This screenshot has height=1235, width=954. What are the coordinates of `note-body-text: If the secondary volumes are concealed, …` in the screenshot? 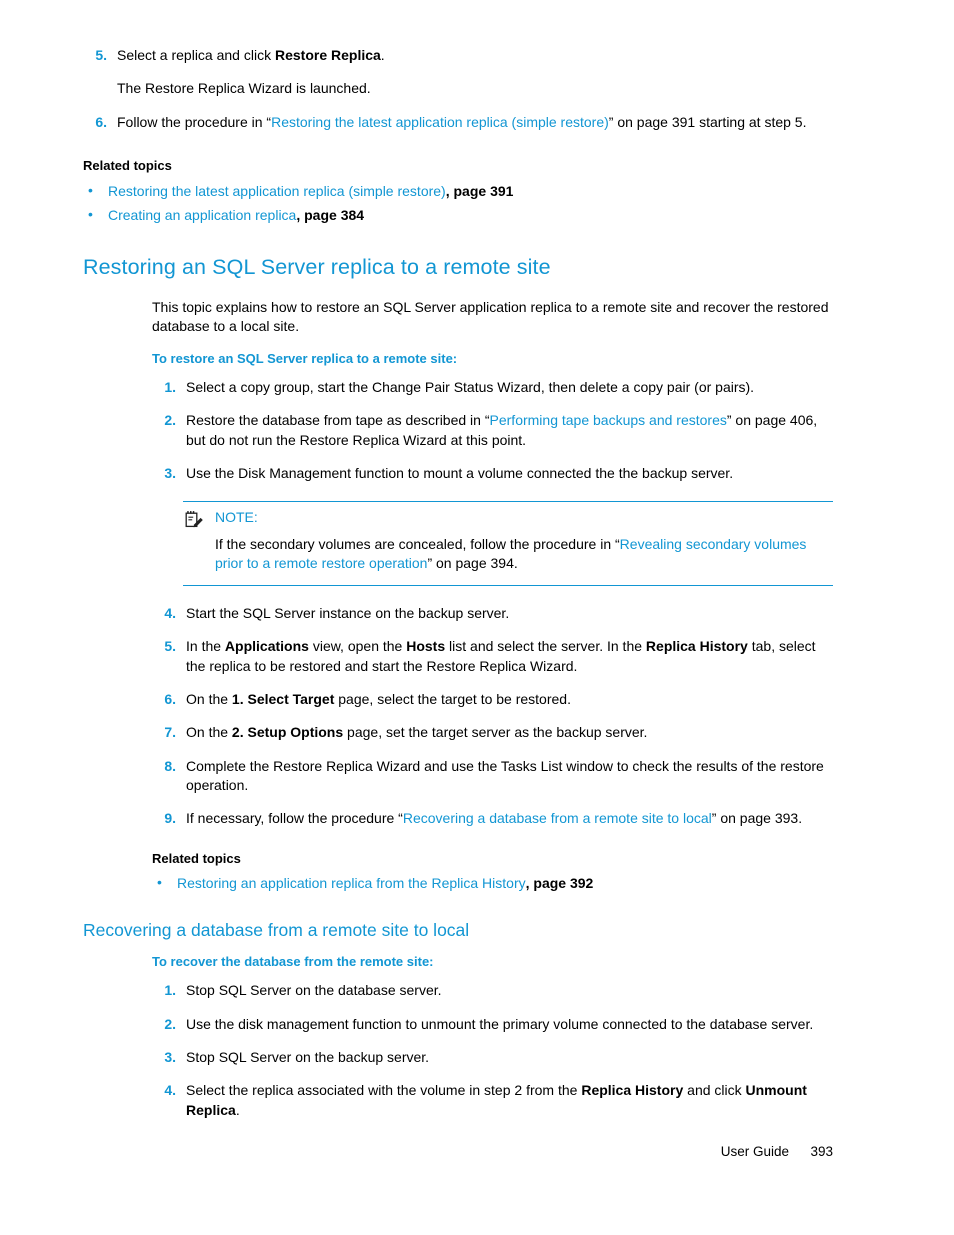 It's located at (524, 554).